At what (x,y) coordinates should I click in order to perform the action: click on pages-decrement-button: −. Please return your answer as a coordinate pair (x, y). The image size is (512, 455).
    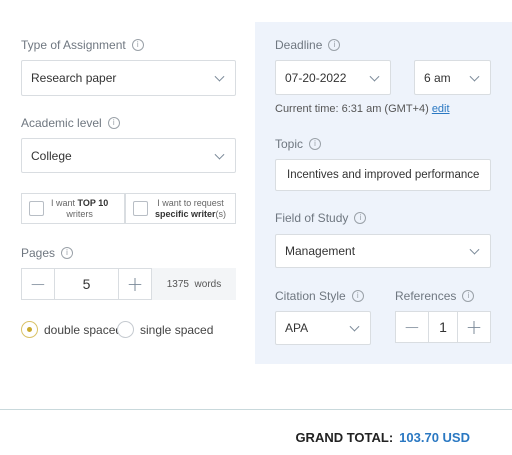
    Looking at the image, I should click on (38, 284).